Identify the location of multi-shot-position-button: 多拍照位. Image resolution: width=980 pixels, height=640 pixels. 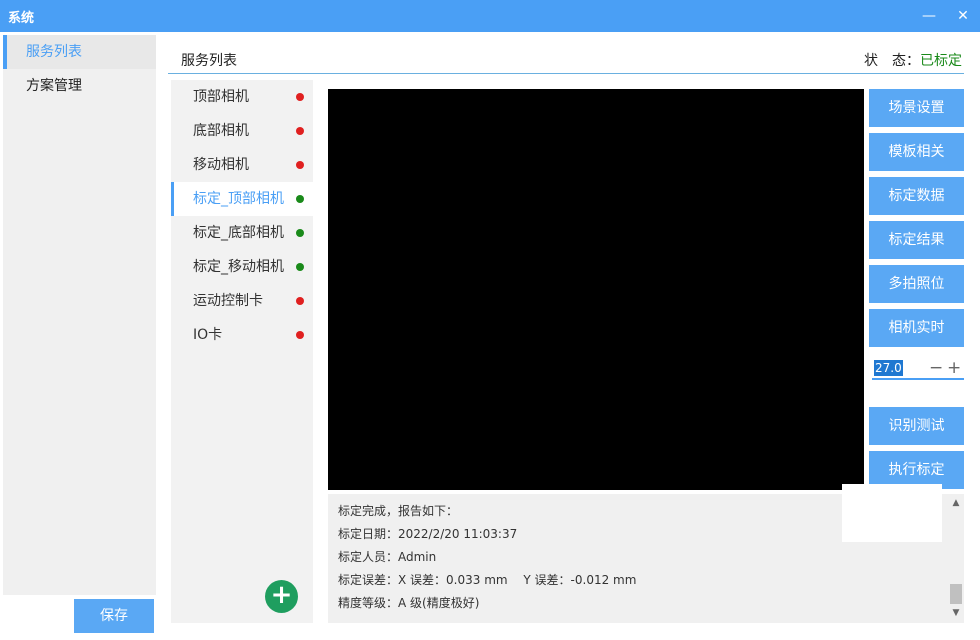
(916, 284).